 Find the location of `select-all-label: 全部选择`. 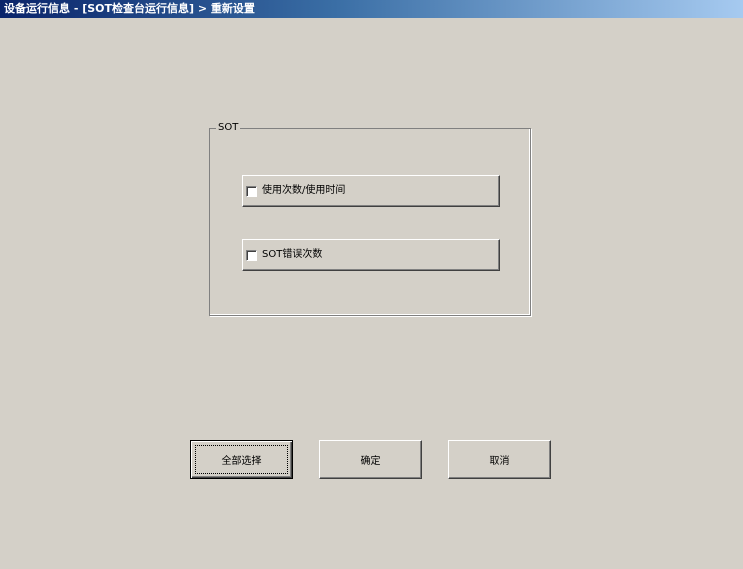

select-all-label: 全部选择 is located at coordinates (241, 461).